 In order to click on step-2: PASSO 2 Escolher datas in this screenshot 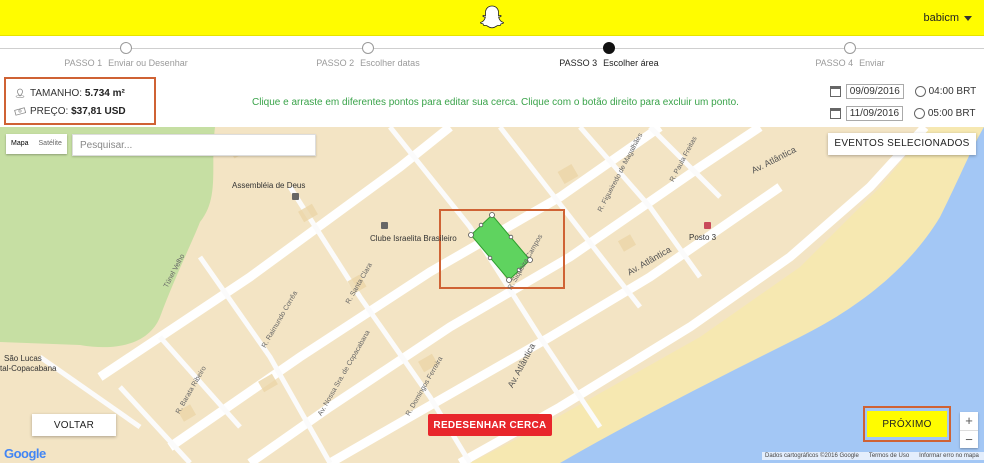, I will do `click(368, 55)`.